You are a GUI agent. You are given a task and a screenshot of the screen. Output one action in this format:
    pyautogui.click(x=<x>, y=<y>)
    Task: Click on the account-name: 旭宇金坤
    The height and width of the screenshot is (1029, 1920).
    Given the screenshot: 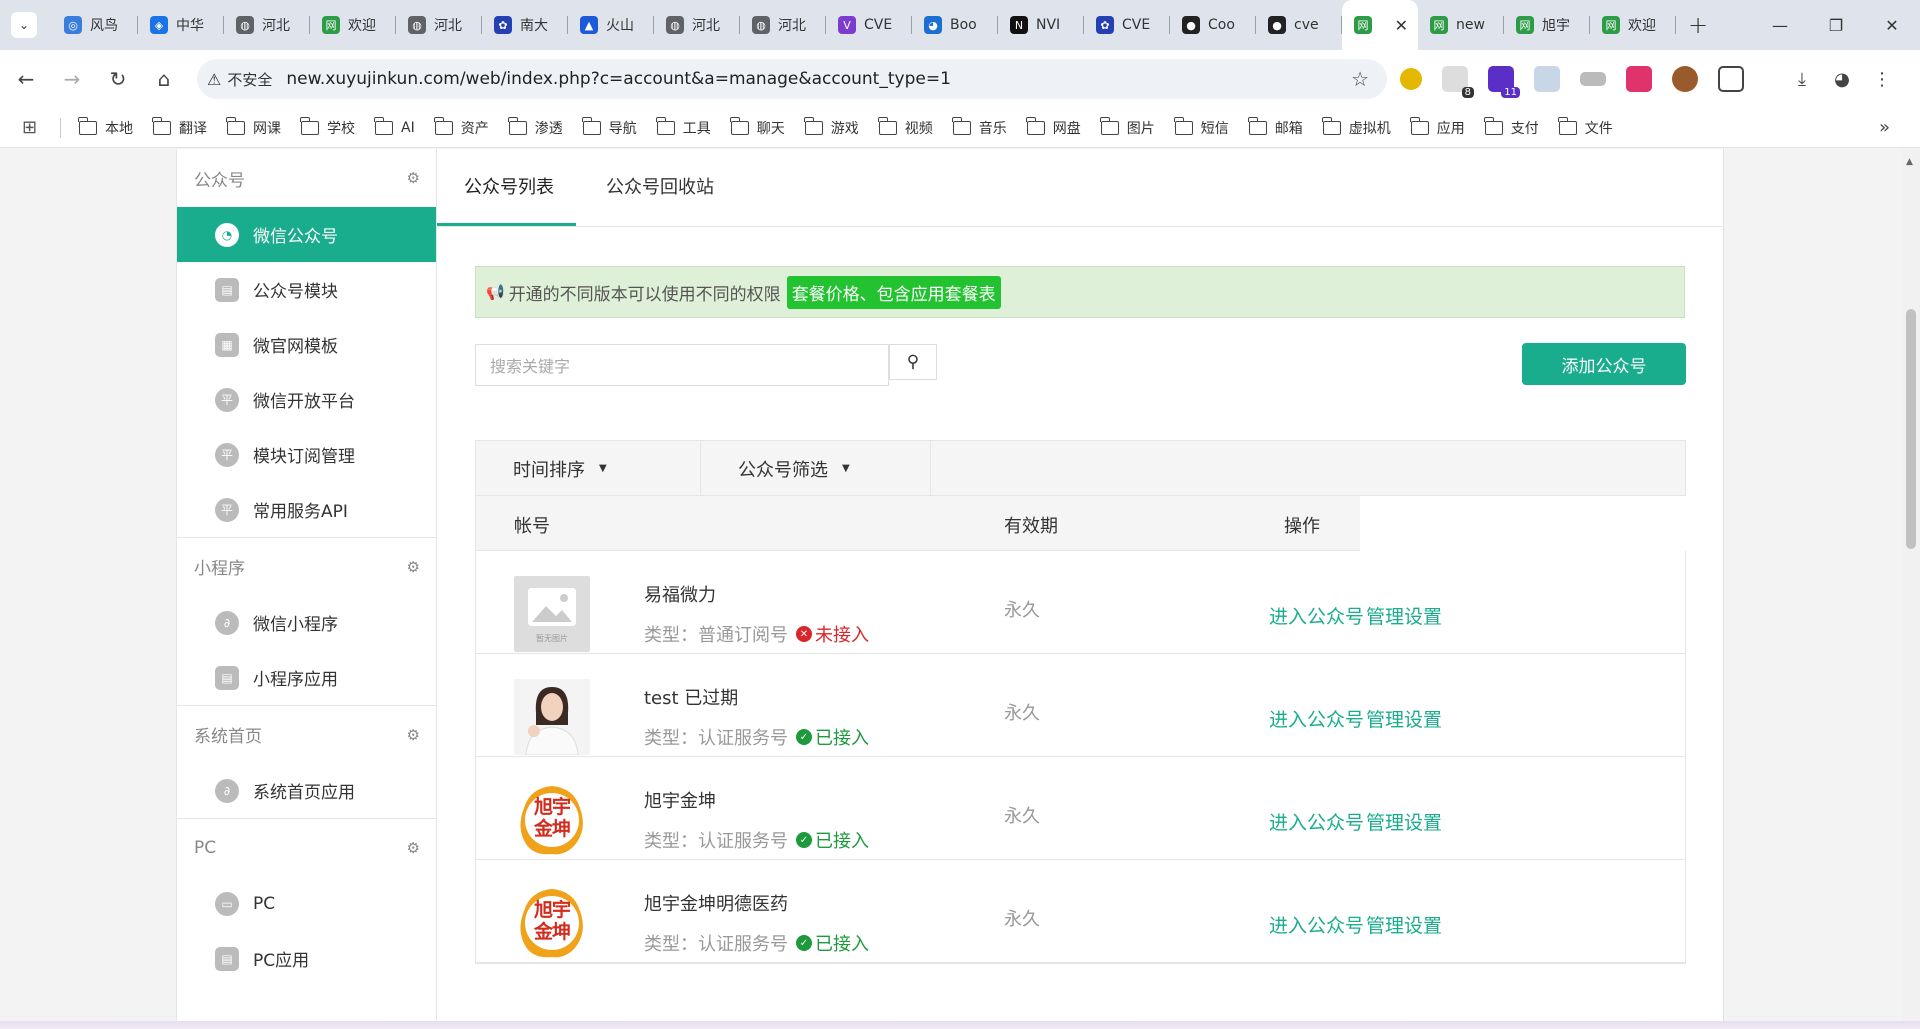 What is the action you would take?
    pyautogui.click(x=680, y=800)
    